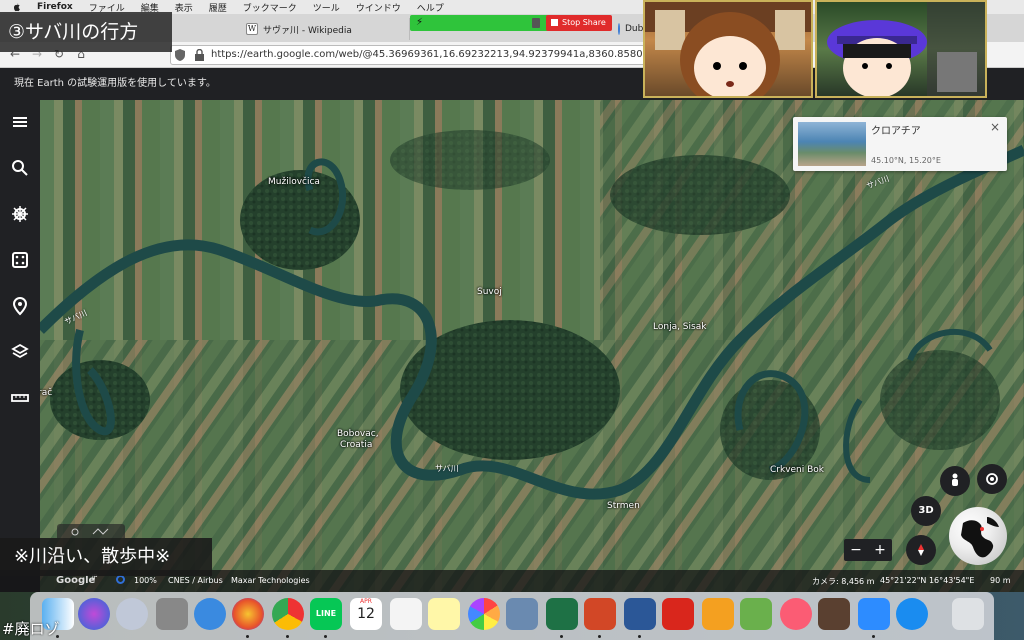  I want to click on google-logo: Google, so click(76, 580).